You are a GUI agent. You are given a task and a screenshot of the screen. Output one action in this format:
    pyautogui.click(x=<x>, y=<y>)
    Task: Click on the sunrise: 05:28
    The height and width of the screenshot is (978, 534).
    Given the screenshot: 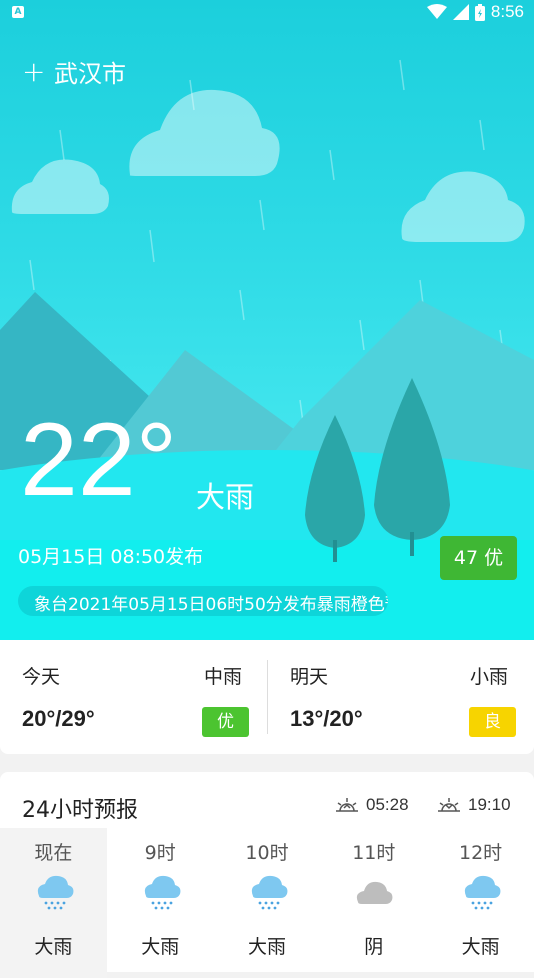 What is the action you would take?
    pyautogui.click(x=371, y=805)
    